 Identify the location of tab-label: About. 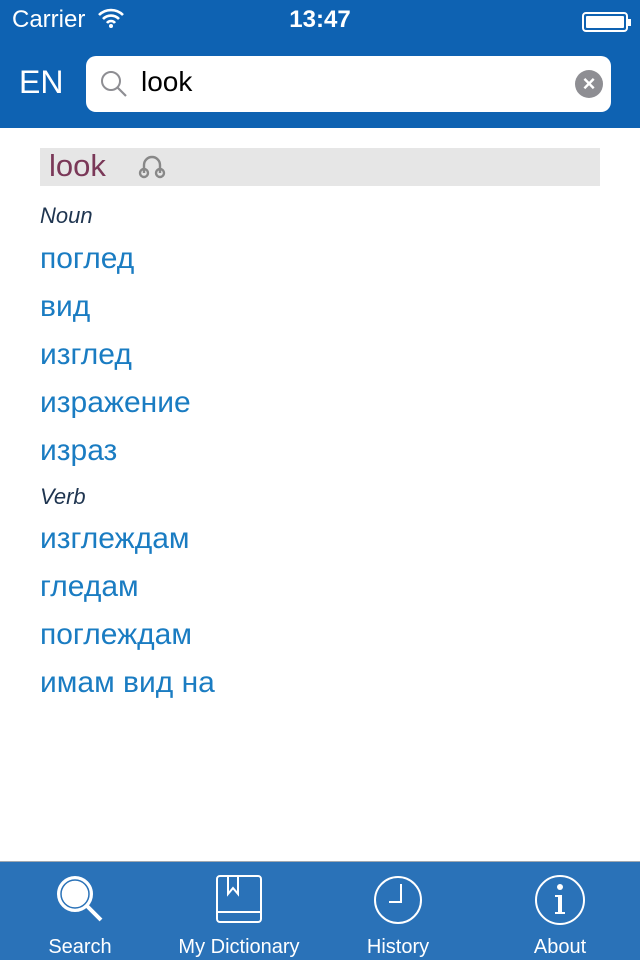
(560, 947).